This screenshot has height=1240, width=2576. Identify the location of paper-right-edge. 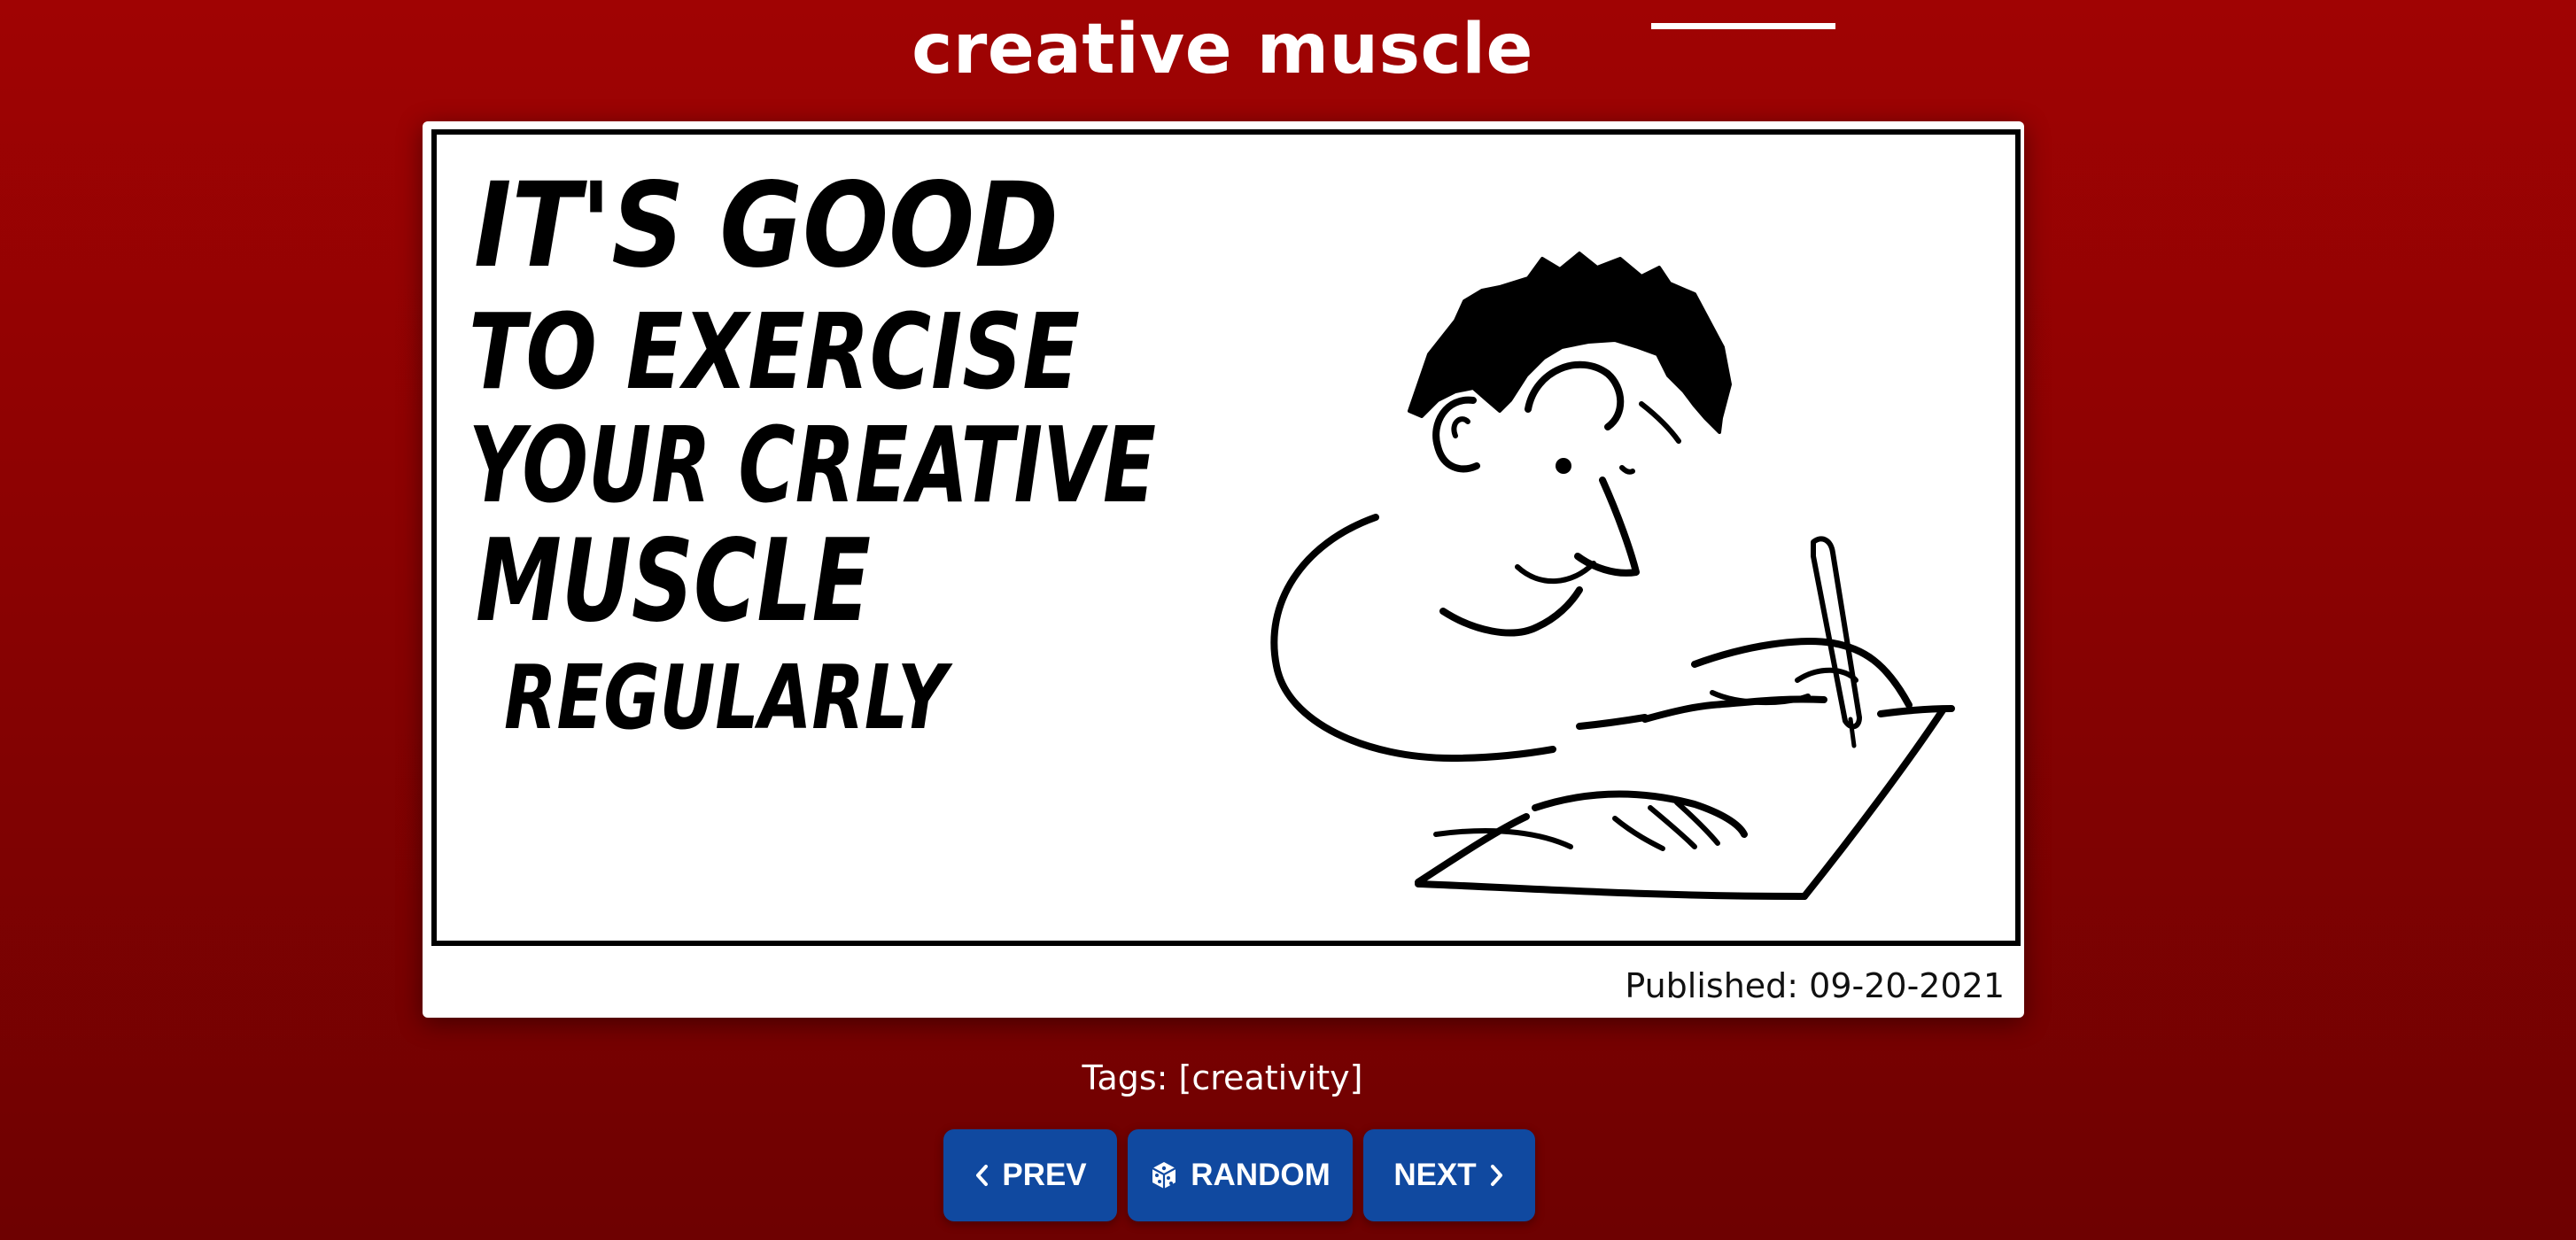
(1873, 803).